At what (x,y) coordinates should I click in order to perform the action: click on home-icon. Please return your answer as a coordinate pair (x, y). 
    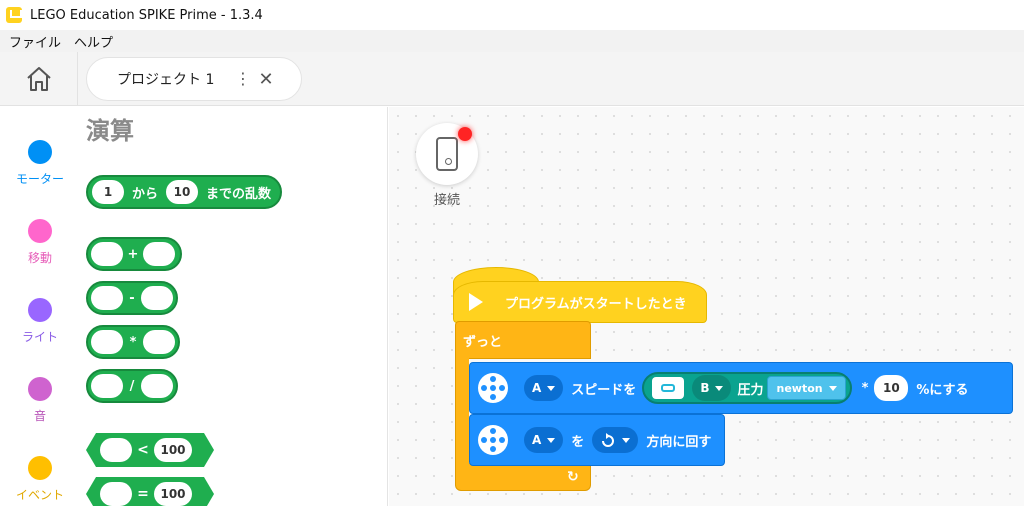
    Looking at the image, I should click on (38, 79).